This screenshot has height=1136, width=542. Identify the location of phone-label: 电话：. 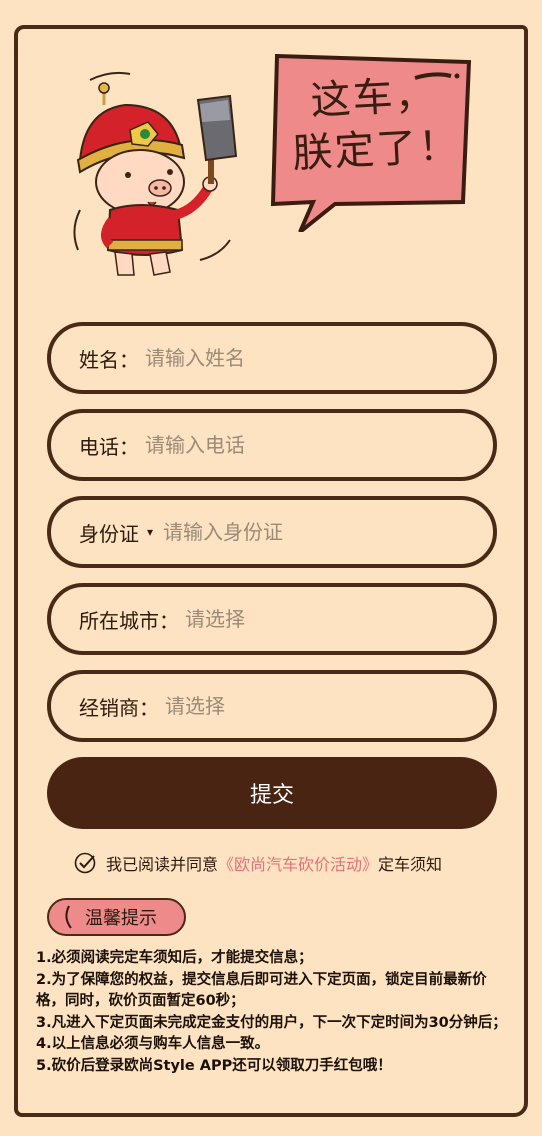
(109, 446).